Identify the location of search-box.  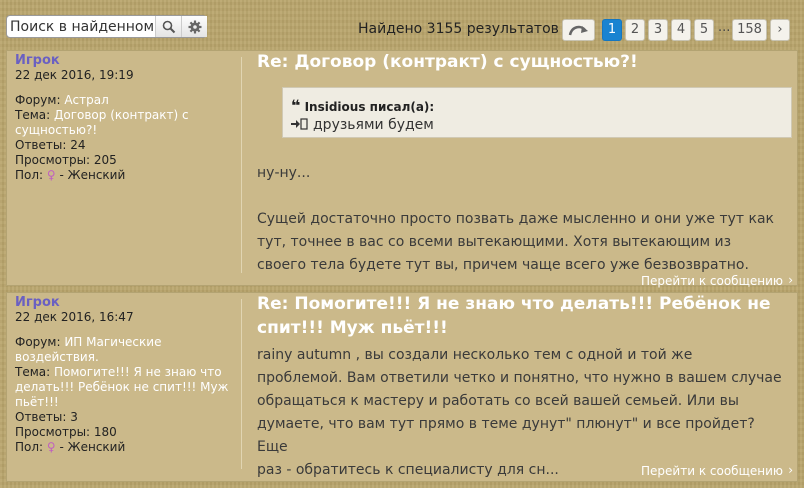
(106, 26).